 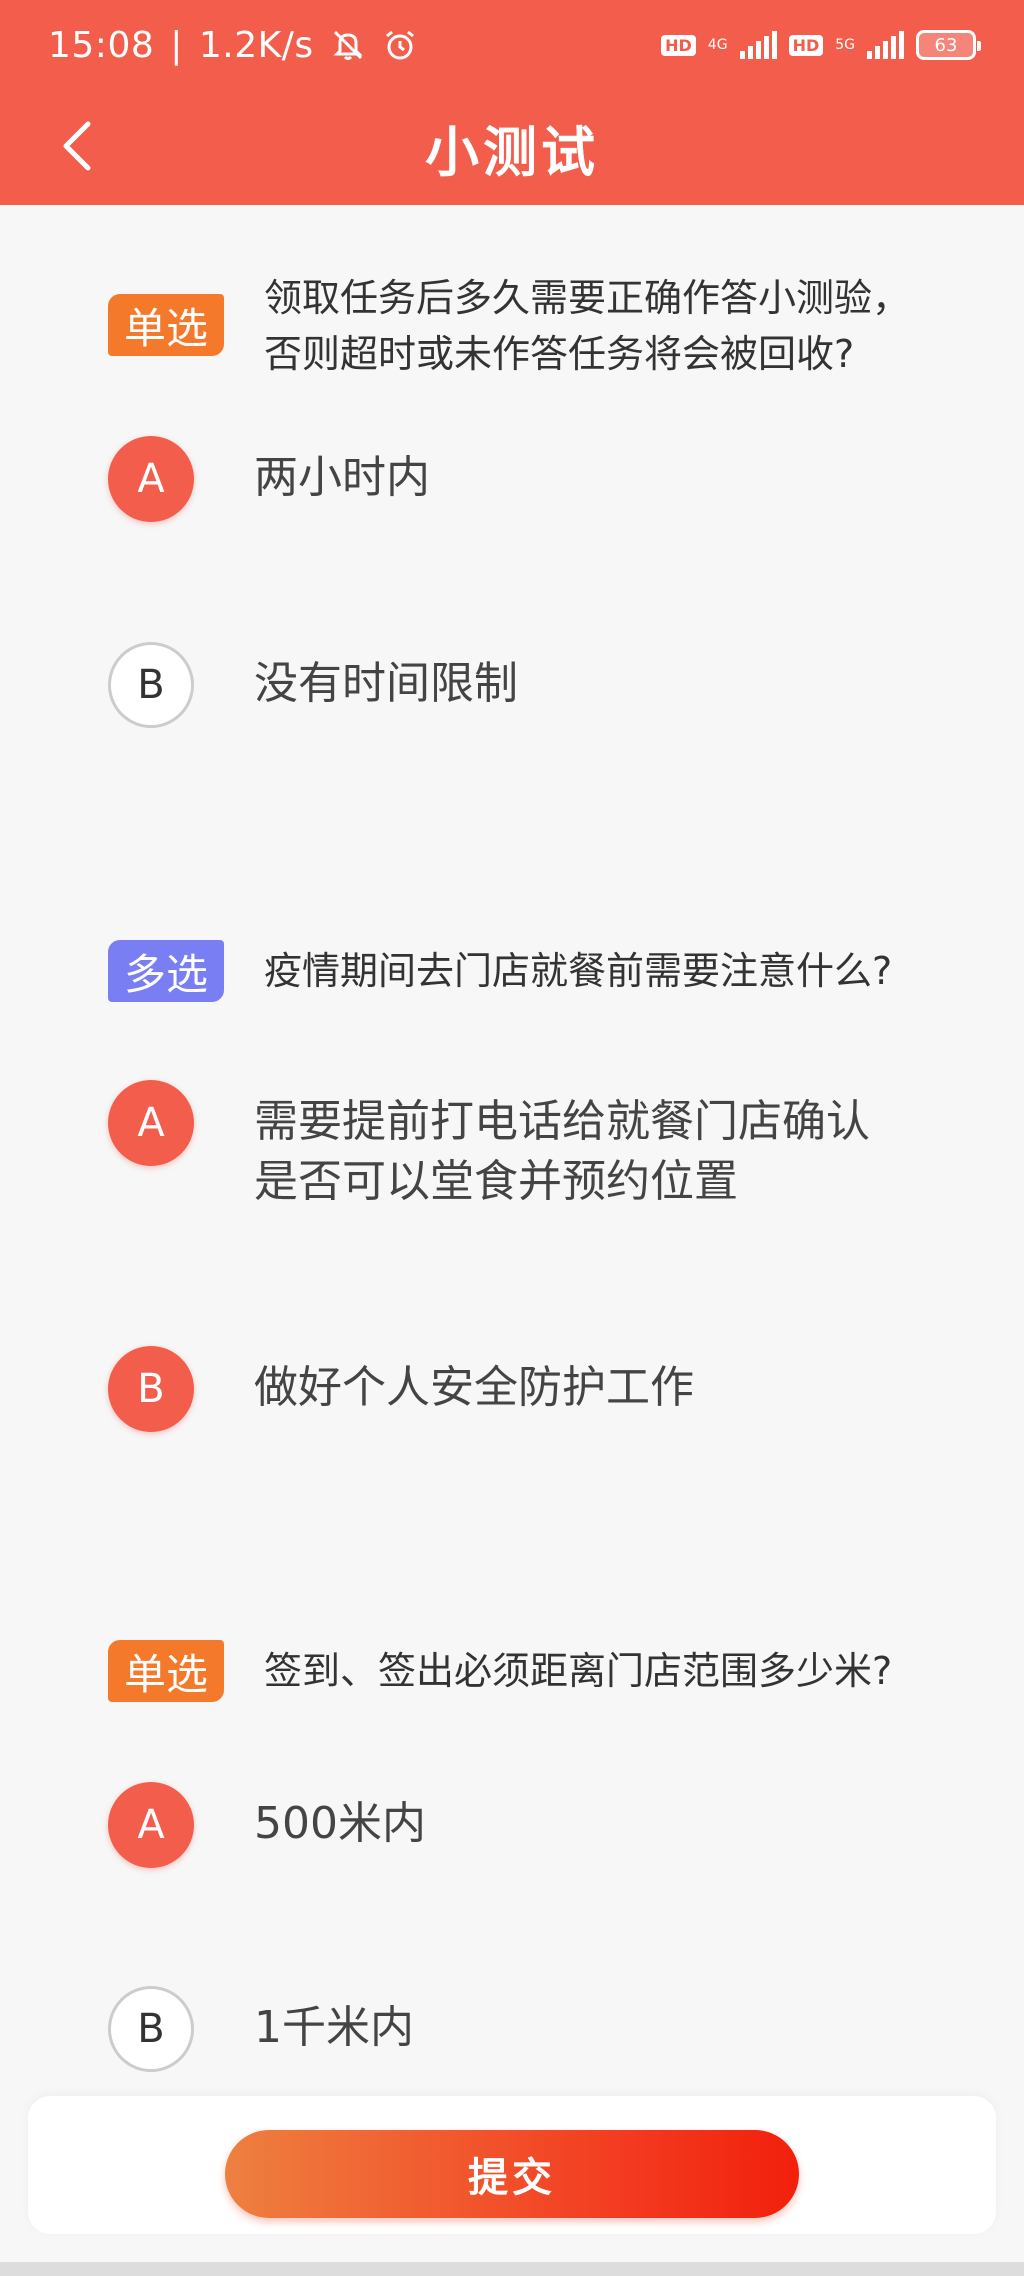 What do you see at coordinates (528, 1825) in the screenshot?
I see `option-a: A 500米内` at bounding box center [528, 1825].